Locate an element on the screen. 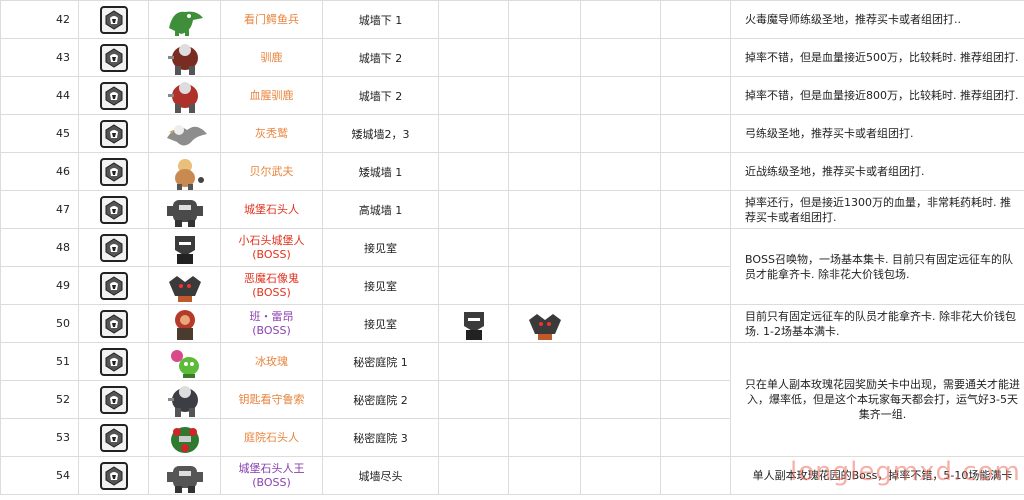  monster-name: 血腥驯鹿 is located at coordinates (271, 95).